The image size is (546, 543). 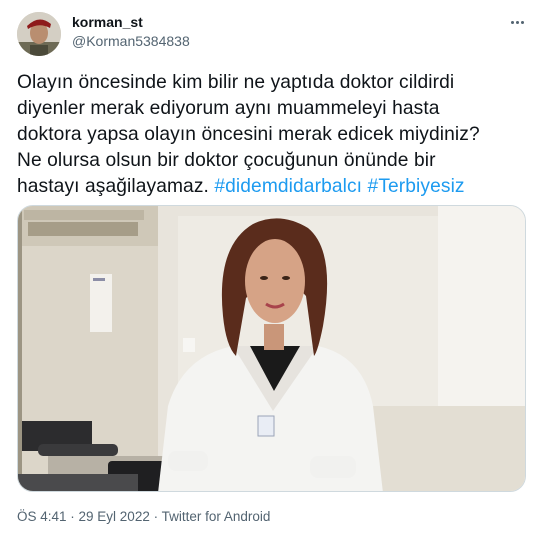 I want to click on tweet-date: 29 Eyl 2022, so click(x=114, y=516).